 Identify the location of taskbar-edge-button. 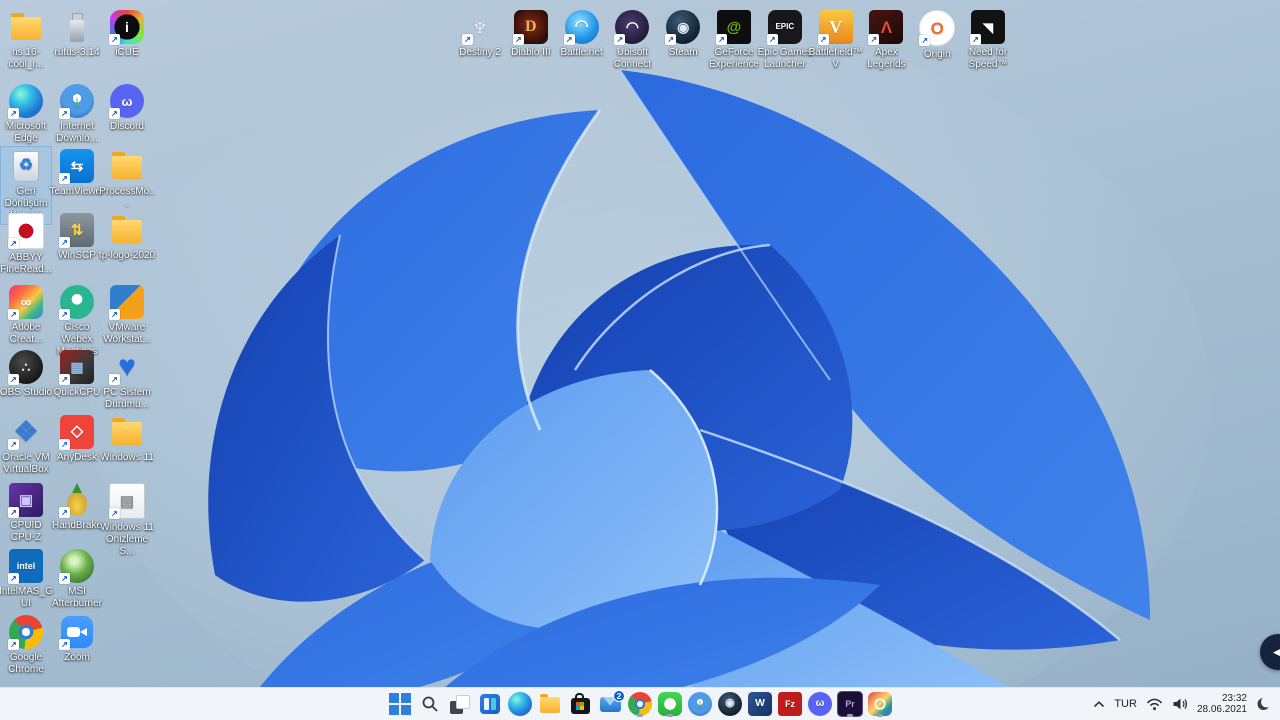
(520, 704).